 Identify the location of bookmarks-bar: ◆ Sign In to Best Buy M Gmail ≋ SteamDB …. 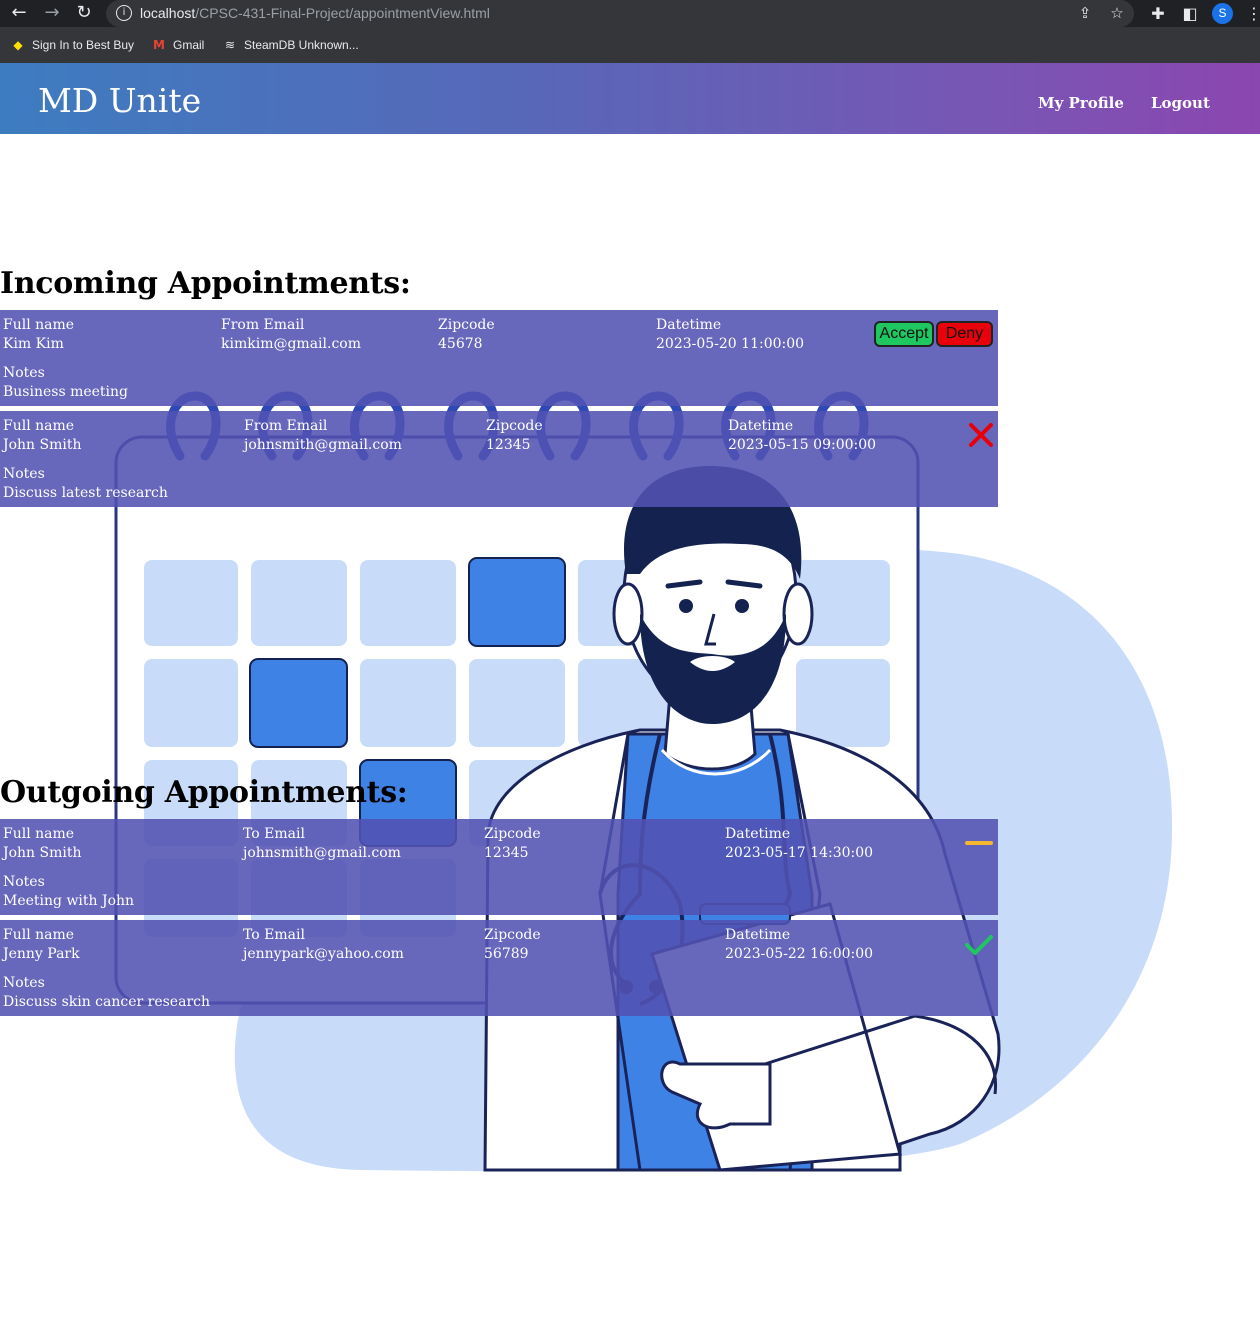
(630, 45).